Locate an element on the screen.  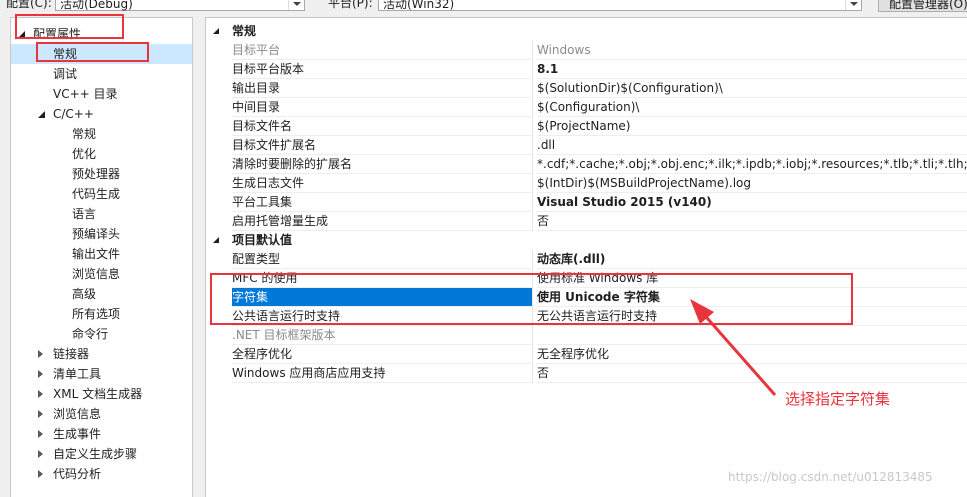
watermark: https://blog.csdn.net/u012813485 is located at coordinates (830, 477).